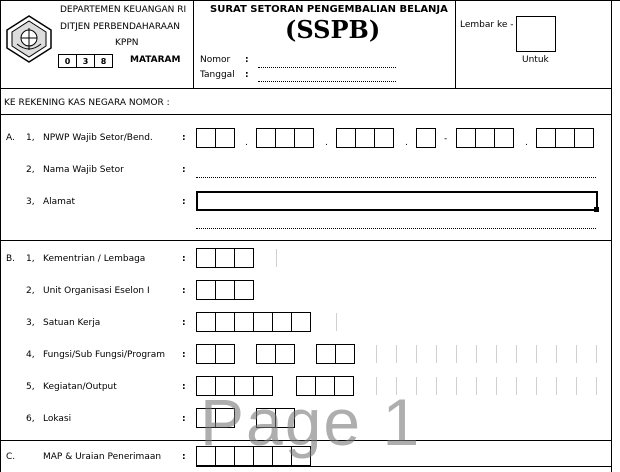 Image resolution: width=620 pixels, height=472 pixels. I want to click on program-code, so click(335, 354).